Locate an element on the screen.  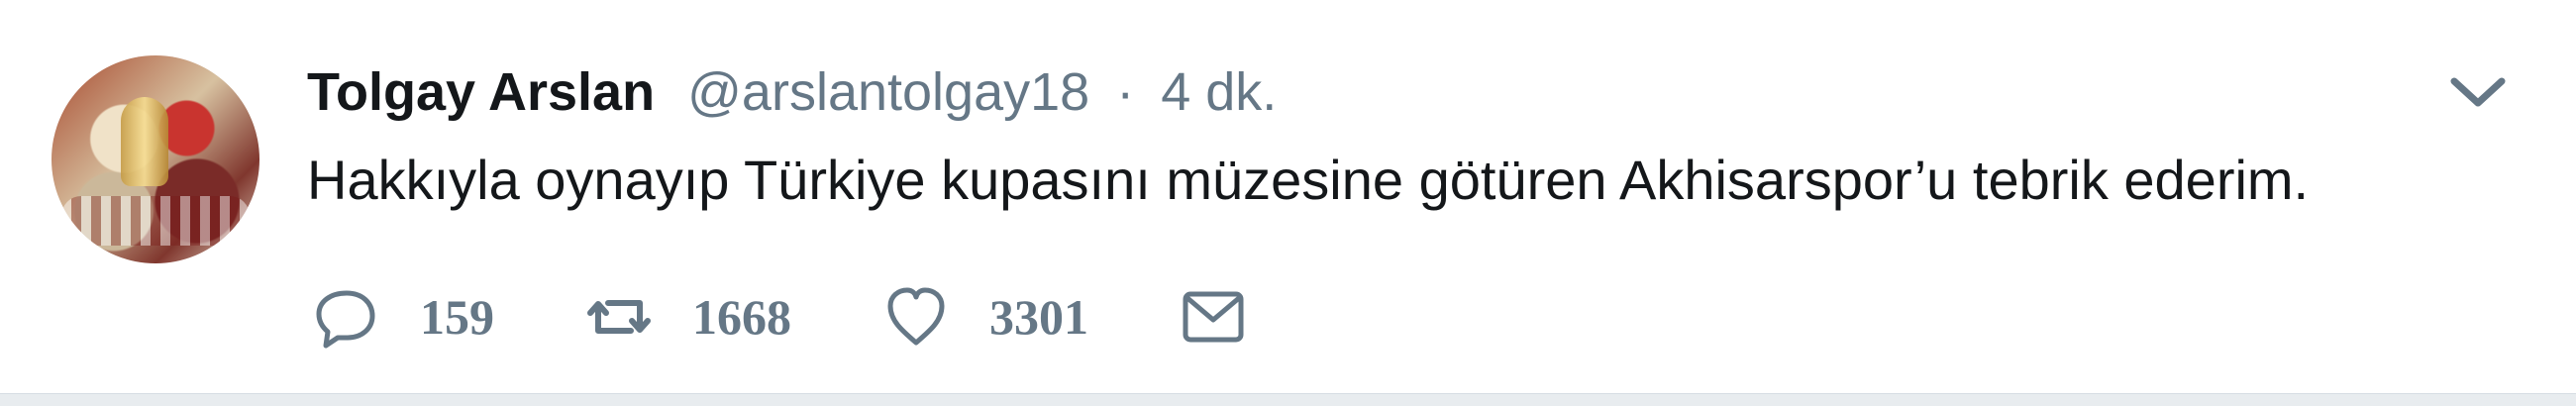
author-handle: @arslantolgay18 is located at coordinates (888, 92).